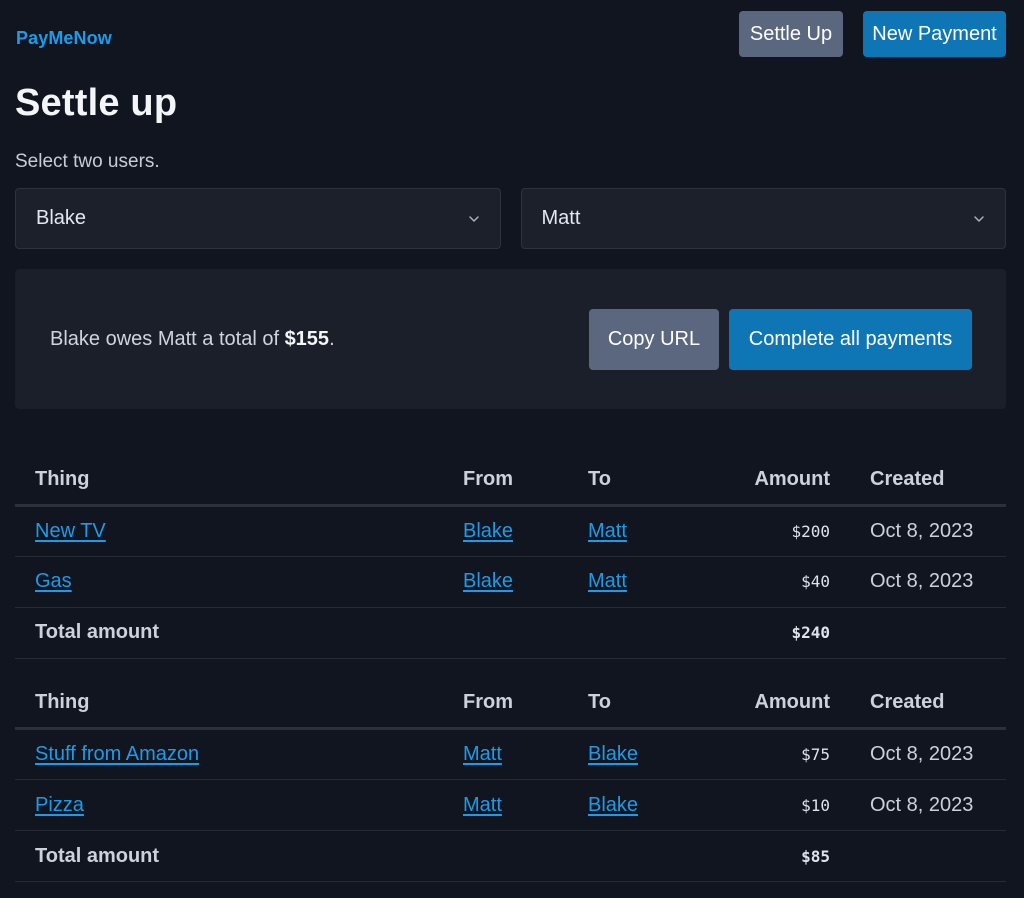 This screenshot has width=1024, height=898. What do you see at coordinates (307, 338) in the screenshot?
I see `summary-amount: $155` at bounding box center [307, 338].